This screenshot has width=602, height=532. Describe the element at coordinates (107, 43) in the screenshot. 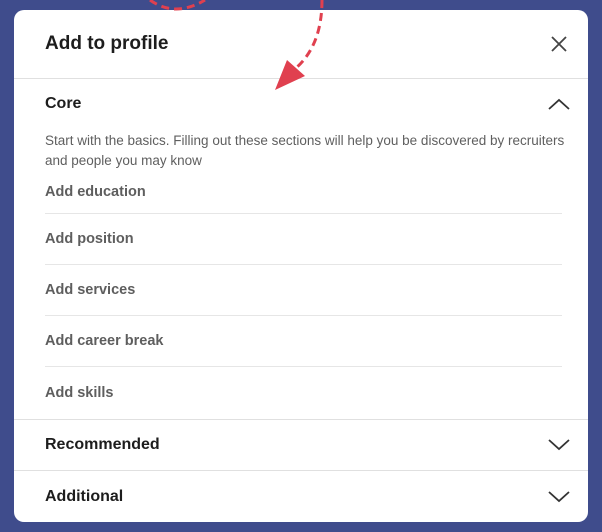

I see `modal-title: Add to profile` at that location.